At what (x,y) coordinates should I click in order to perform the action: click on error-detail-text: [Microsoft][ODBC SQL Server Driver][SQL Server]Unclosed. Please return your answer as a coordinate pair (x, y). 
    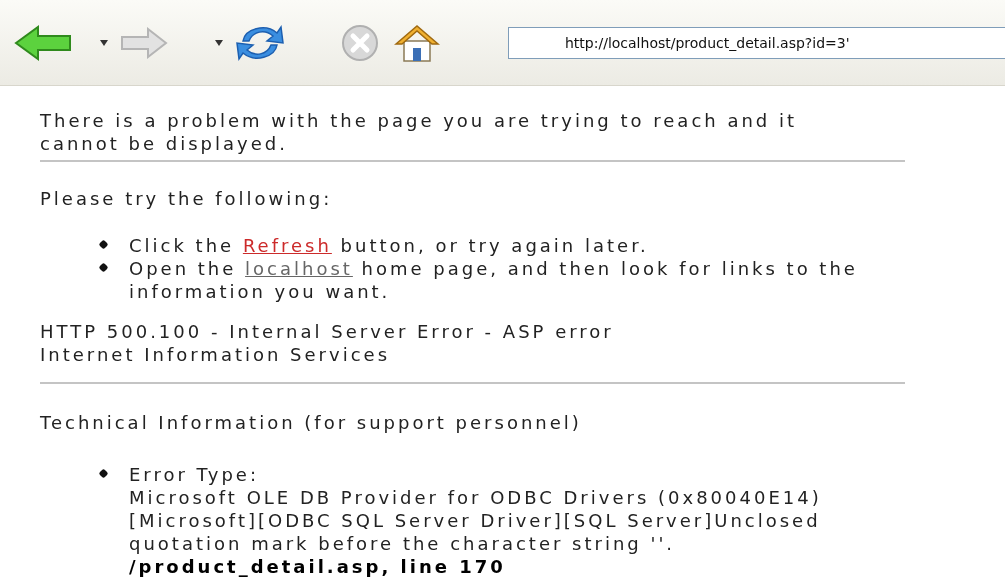
    Looking at the image, I should click on (475, 520).